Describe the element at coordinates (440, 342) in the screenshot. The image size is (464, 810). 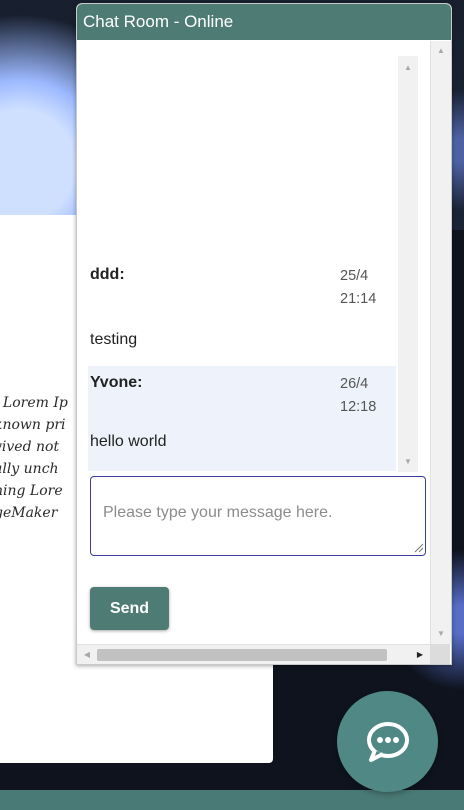
I see `window-vertical-scrollbar: ▲ ▼` at that location.